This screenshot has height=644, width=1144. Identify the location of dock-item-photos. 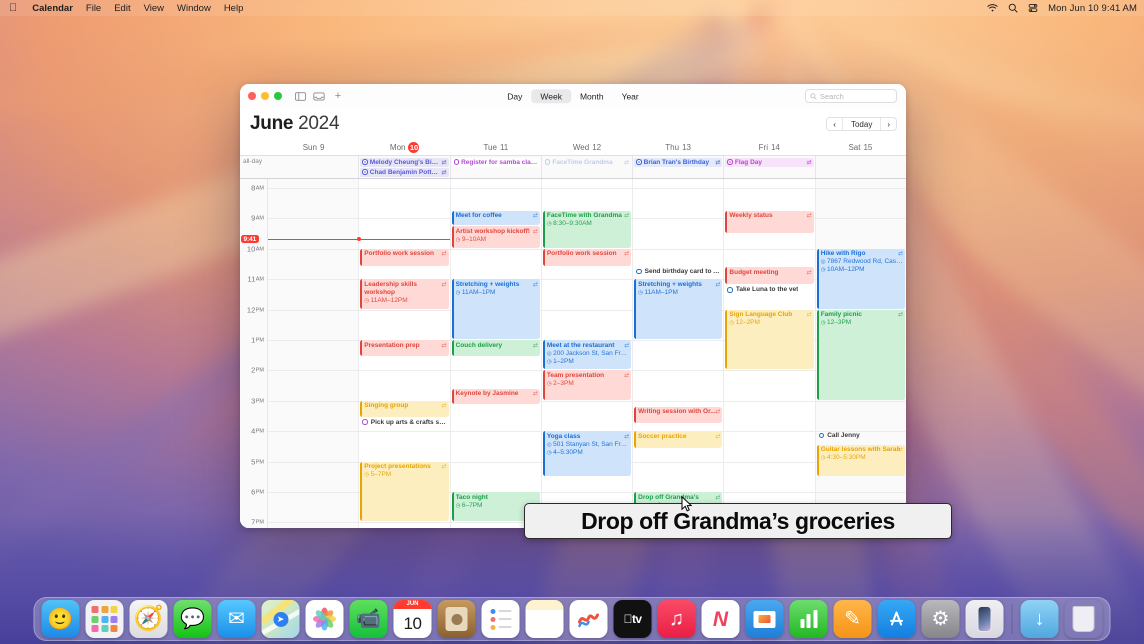
(324, 619).